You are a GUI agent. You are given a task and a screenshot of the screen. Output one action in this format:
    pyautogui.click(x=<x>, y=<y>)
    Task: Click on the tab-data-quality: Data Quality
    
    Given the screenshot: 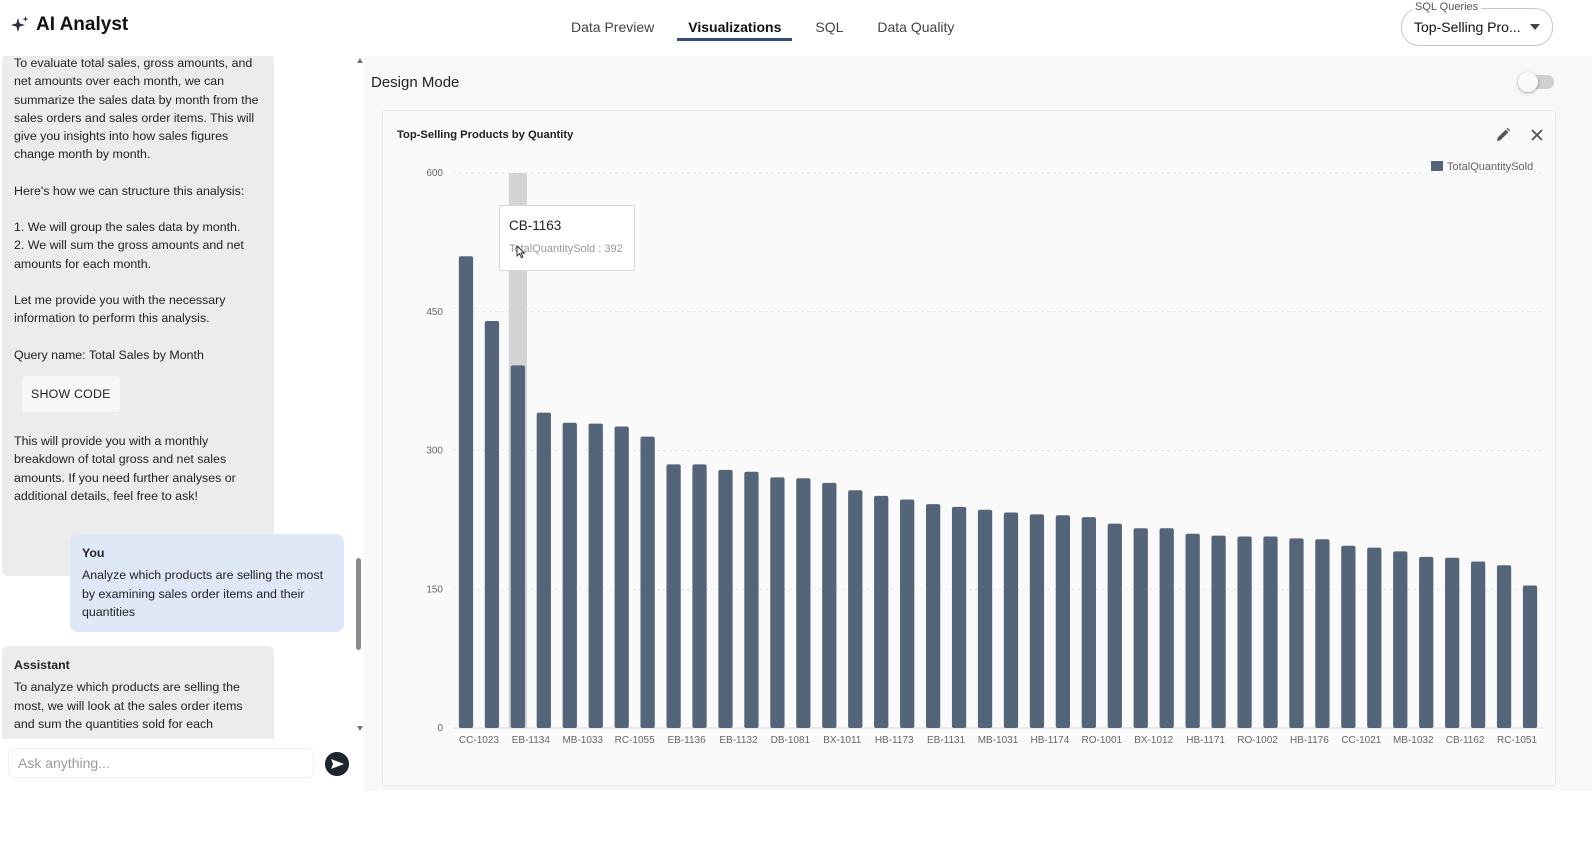 What is the action you would take?
    pyautogui.click(x=915, y=27)
    